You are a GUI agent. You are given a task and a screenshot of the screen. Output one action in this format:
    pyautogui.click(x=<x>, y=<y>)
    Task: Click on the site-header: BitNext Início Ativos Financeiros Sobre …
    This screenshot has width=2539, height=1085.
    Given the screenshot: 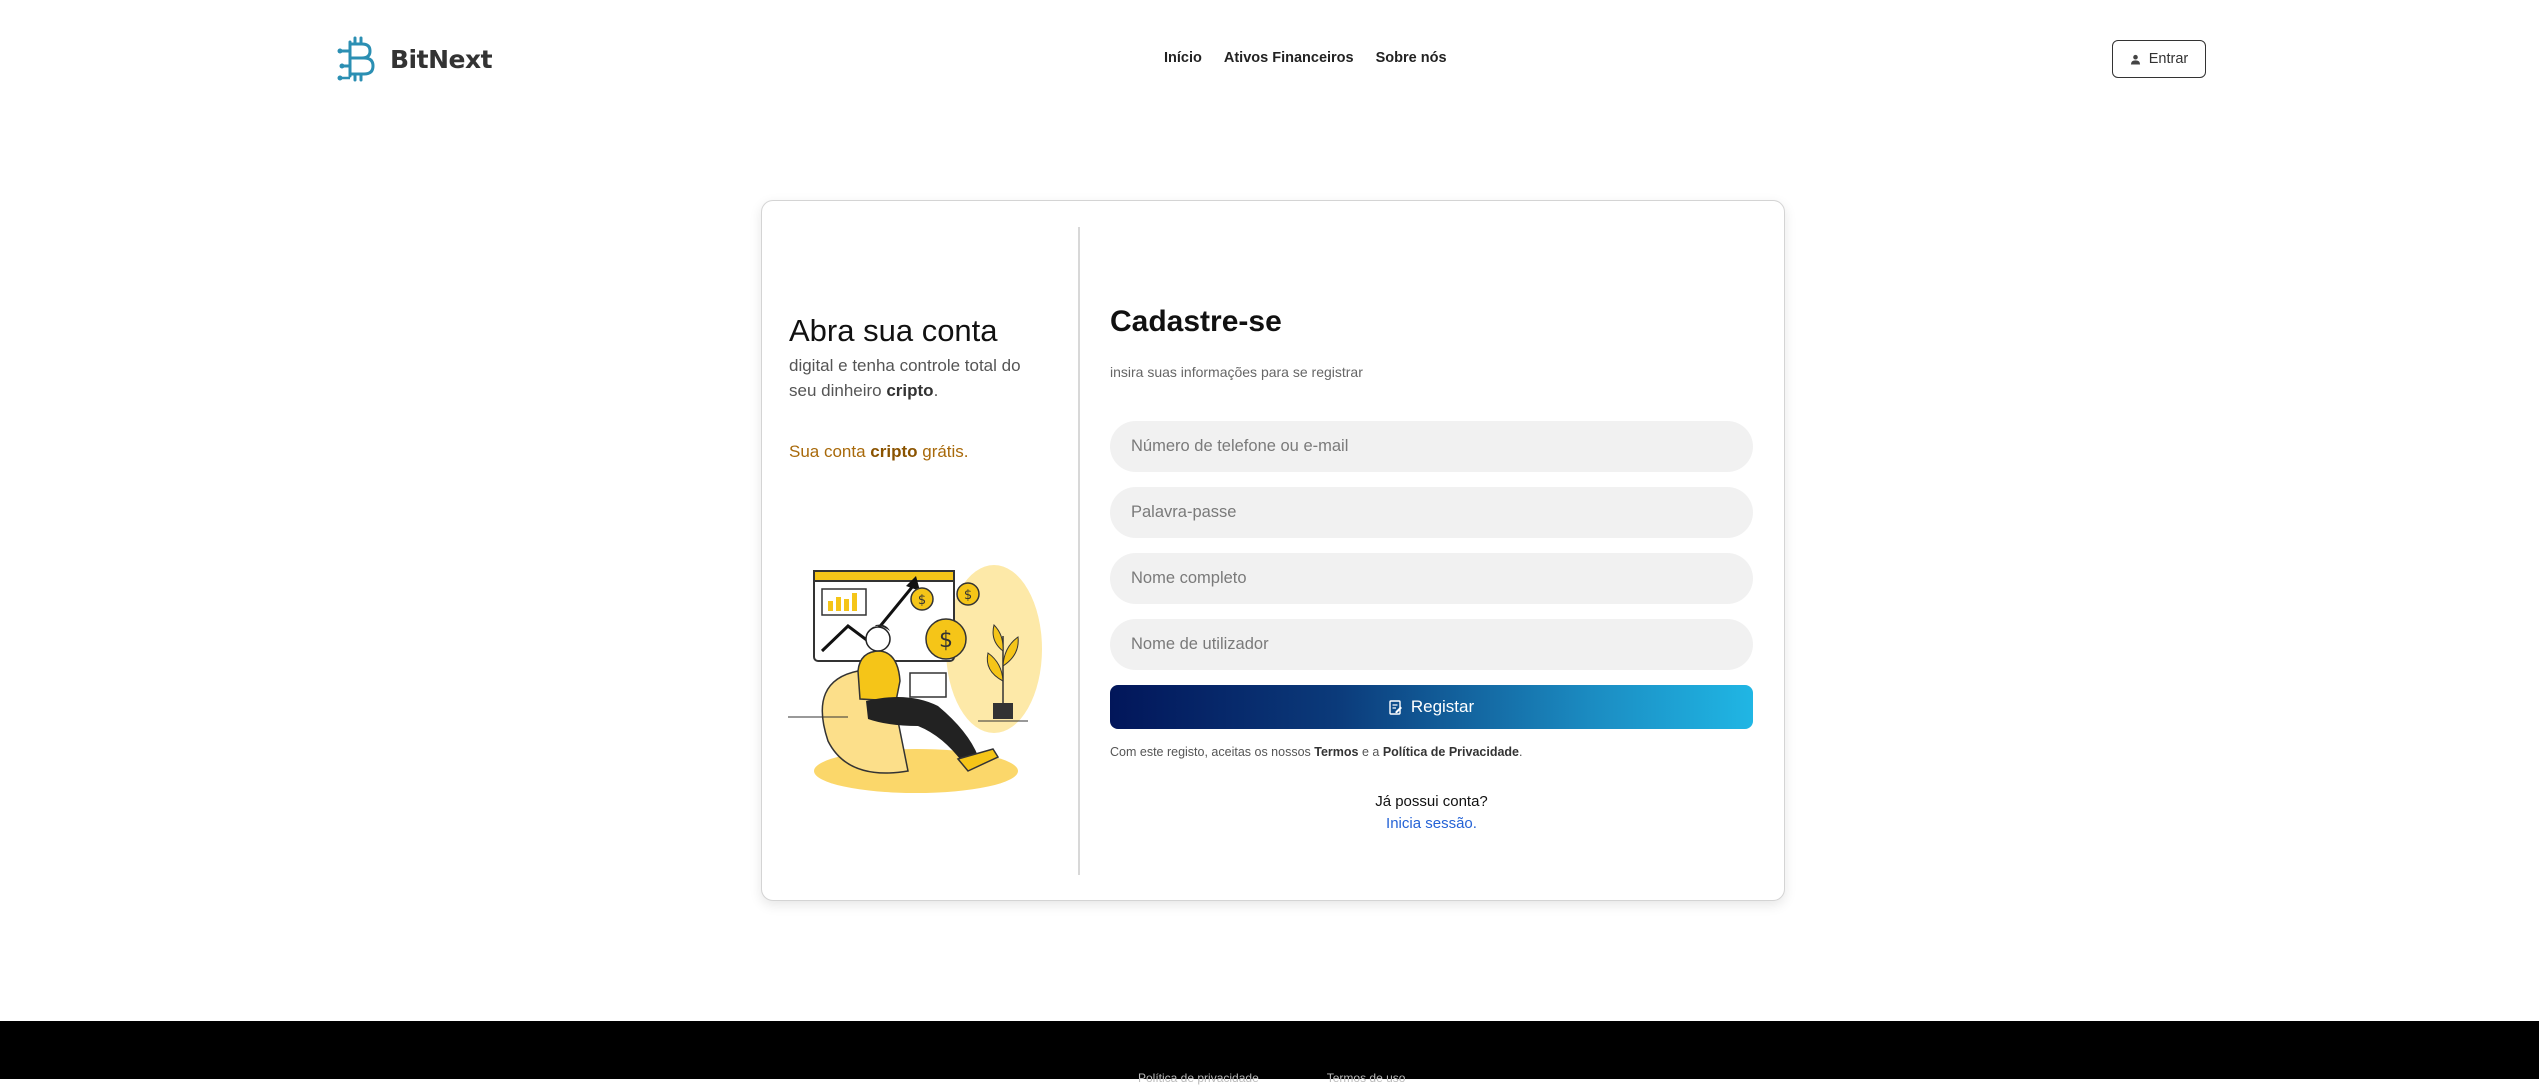 What is the action you would take?
    pyautogui.click(x=1269, y=60)
    